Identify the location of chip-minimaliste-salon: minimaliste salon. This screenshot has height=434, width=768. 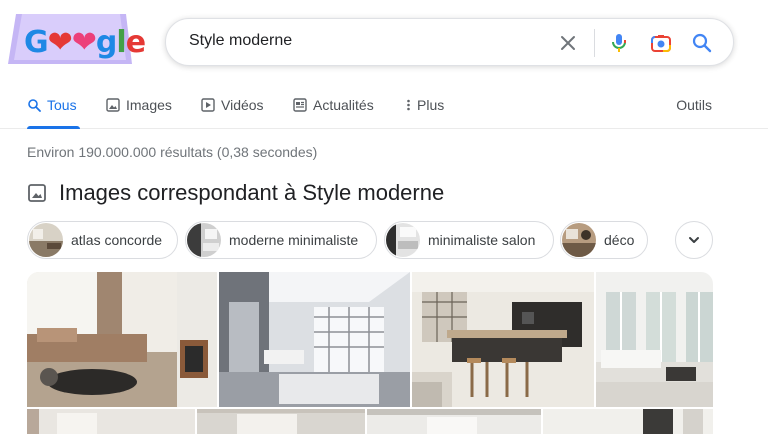
(469, 240).